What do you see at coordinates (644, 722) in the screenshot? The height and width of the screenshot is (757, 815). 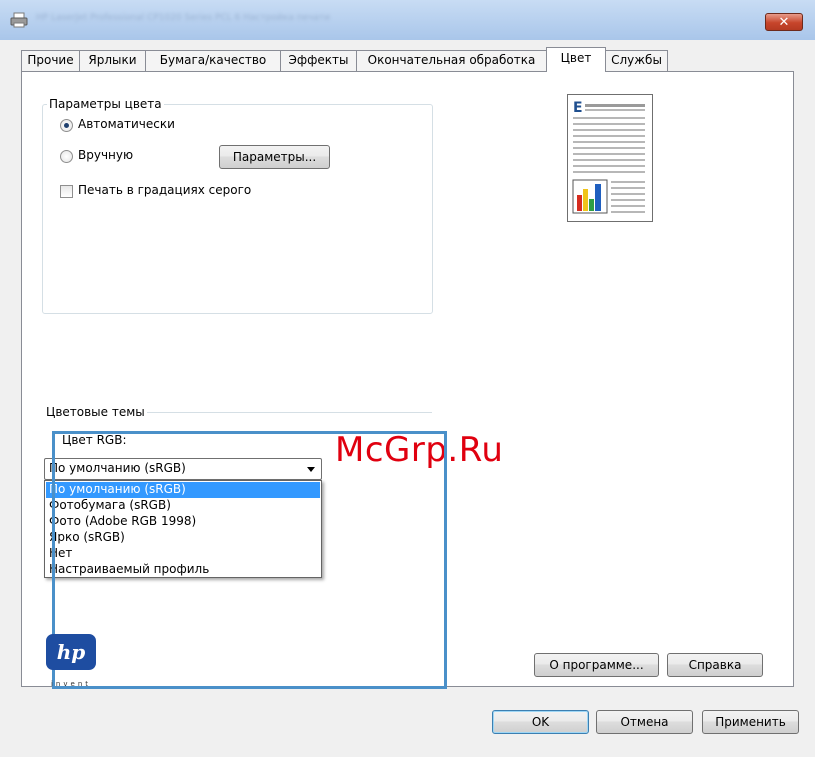 I see `cancel-button: Отмена` at bounding box center [644, 722].